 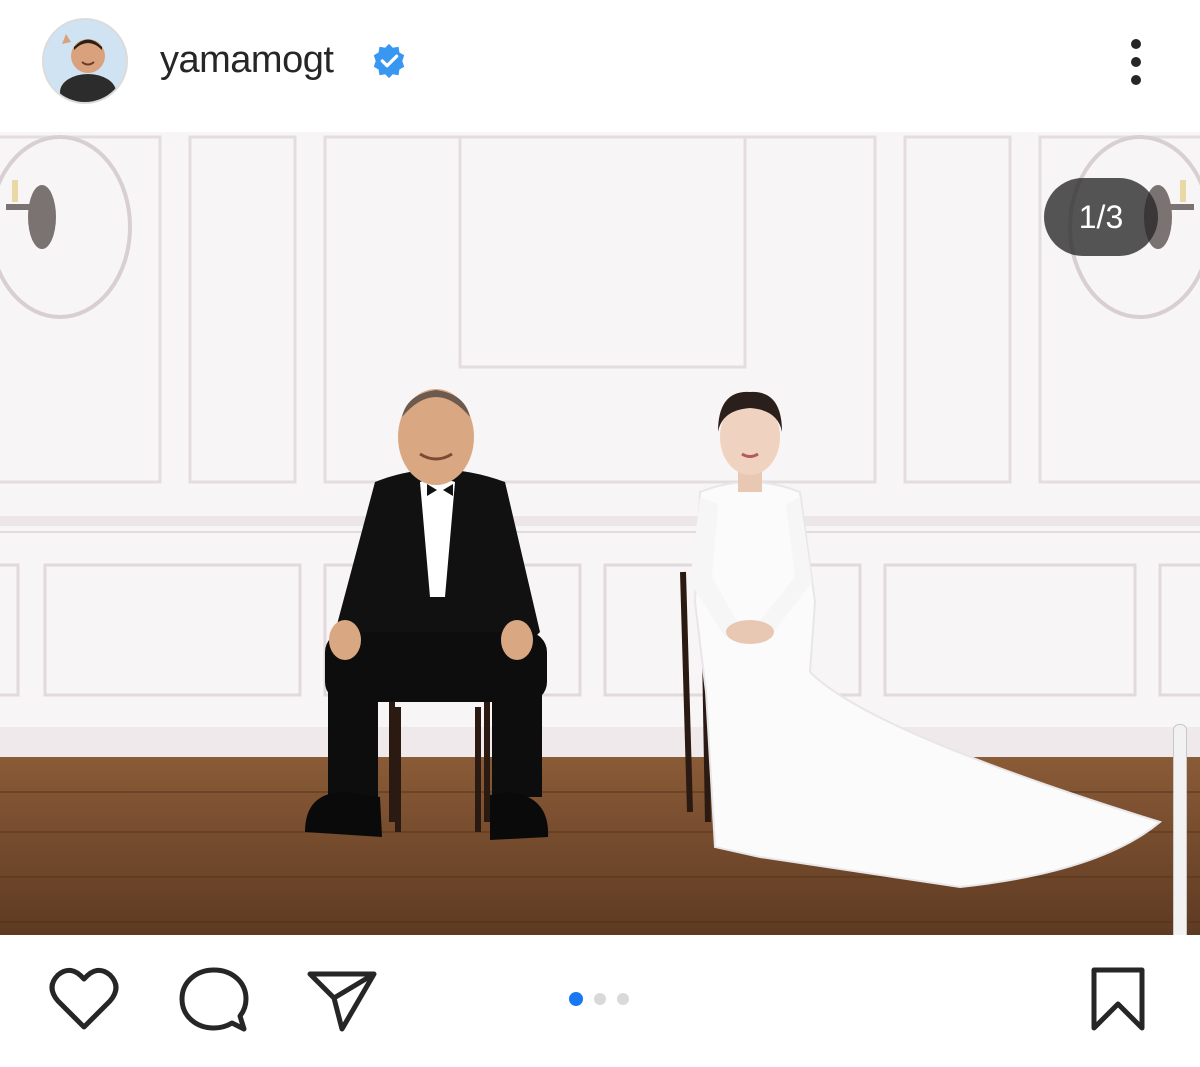 What do you see at coordinates (214, 1000) in the screenshot?
I see `comment-bubble-icon` at bounding box center [214, 1000].